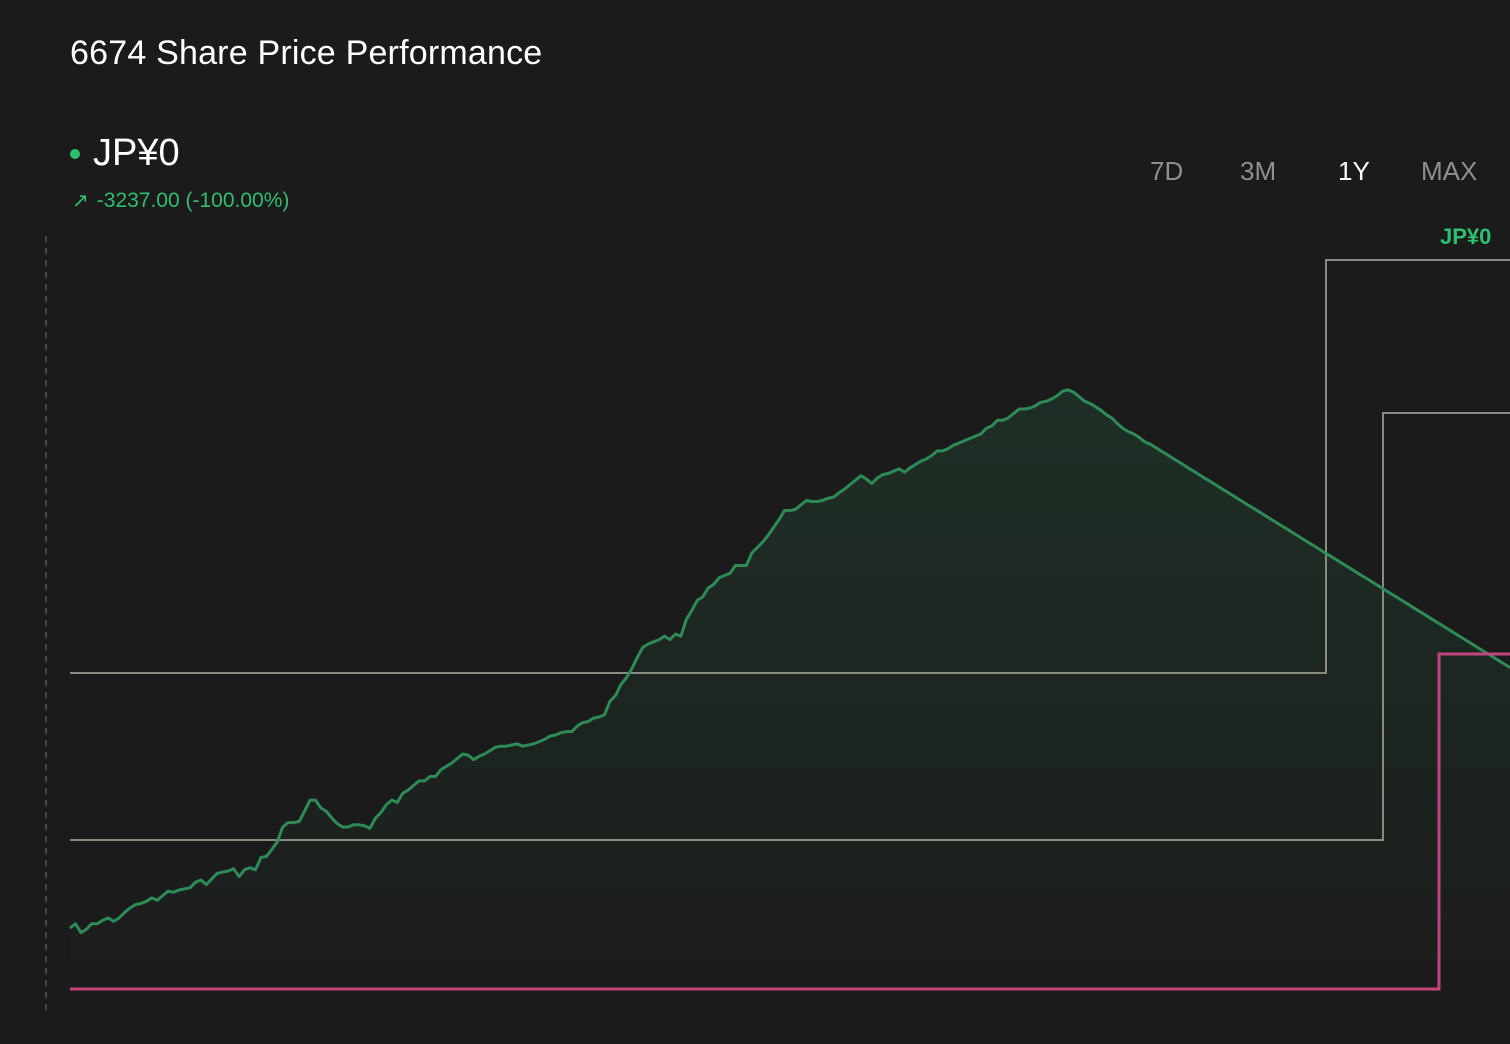  What do you see at coordinates (1465, 236) in the screenshot?
I see `cropped-price-label: JP¥0` at bounding box center [1465, 236].